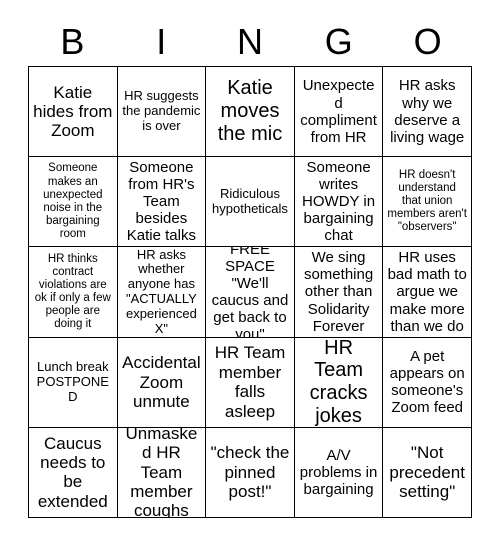 This screenshot has width=500, height=544. I want to click on bingo-cell-text: Ridiculous hypotheticals, so click(250, 200).